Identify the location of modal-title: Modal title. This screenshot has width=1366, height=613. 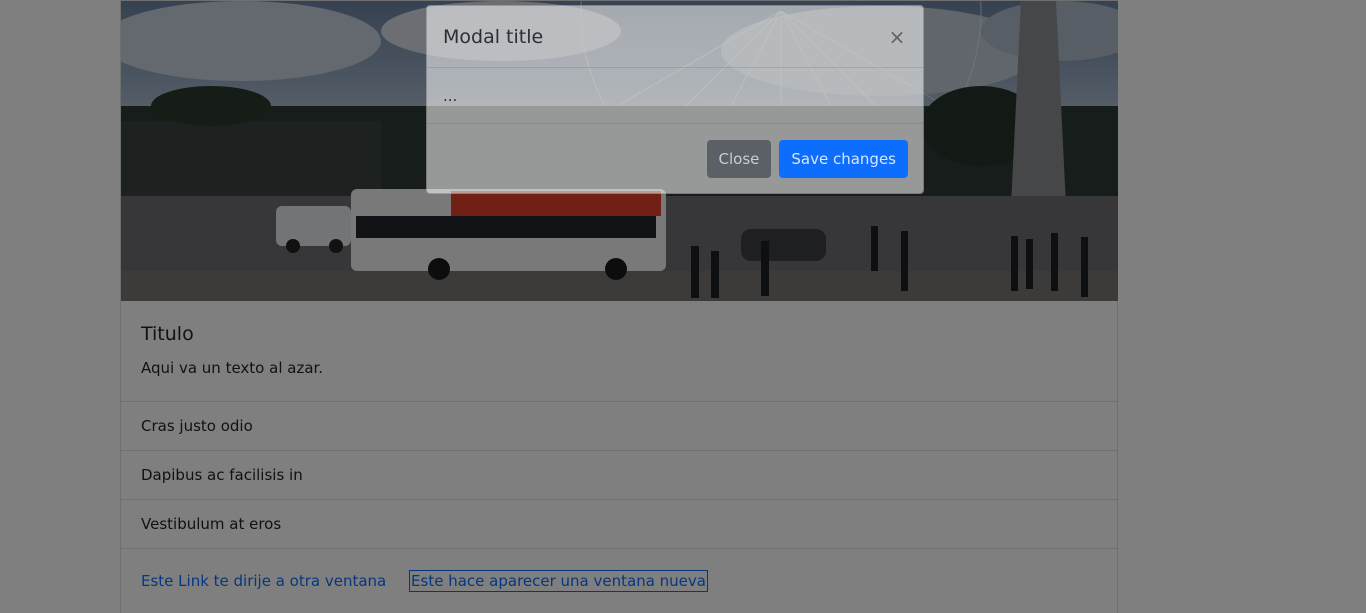
(493, 36).